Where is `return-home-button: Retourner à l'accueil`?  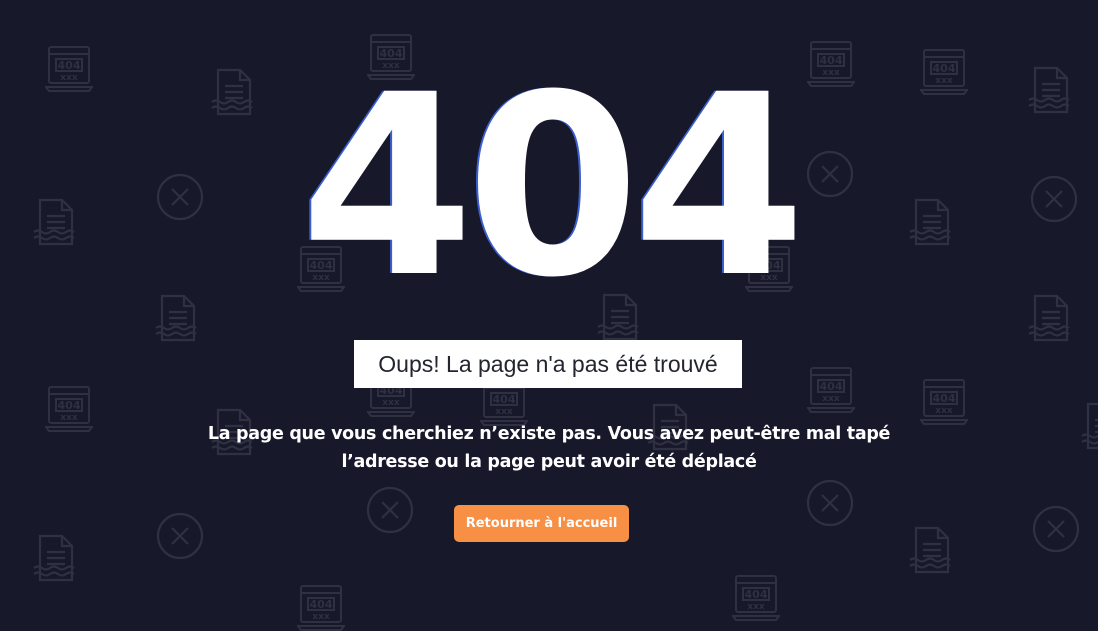 return-home-button: Retourner à l'accueil is located at coordinates (541, 523).